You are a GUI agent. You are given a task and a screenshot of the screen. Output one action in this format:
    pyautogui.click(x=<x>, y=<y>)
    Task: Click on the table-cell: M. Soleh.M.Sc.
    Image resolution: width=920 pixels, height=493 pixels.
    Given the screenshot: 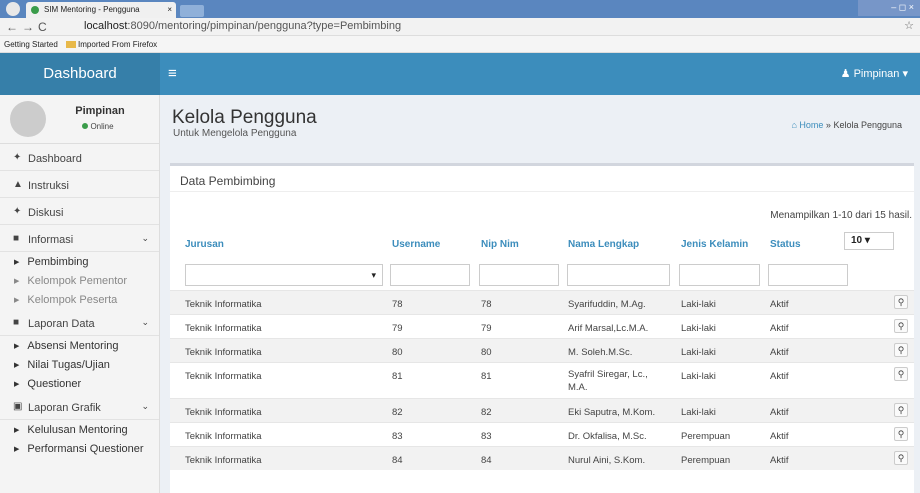 What is the action you would take?
    pyautogui.click(x=600, y=352)
    